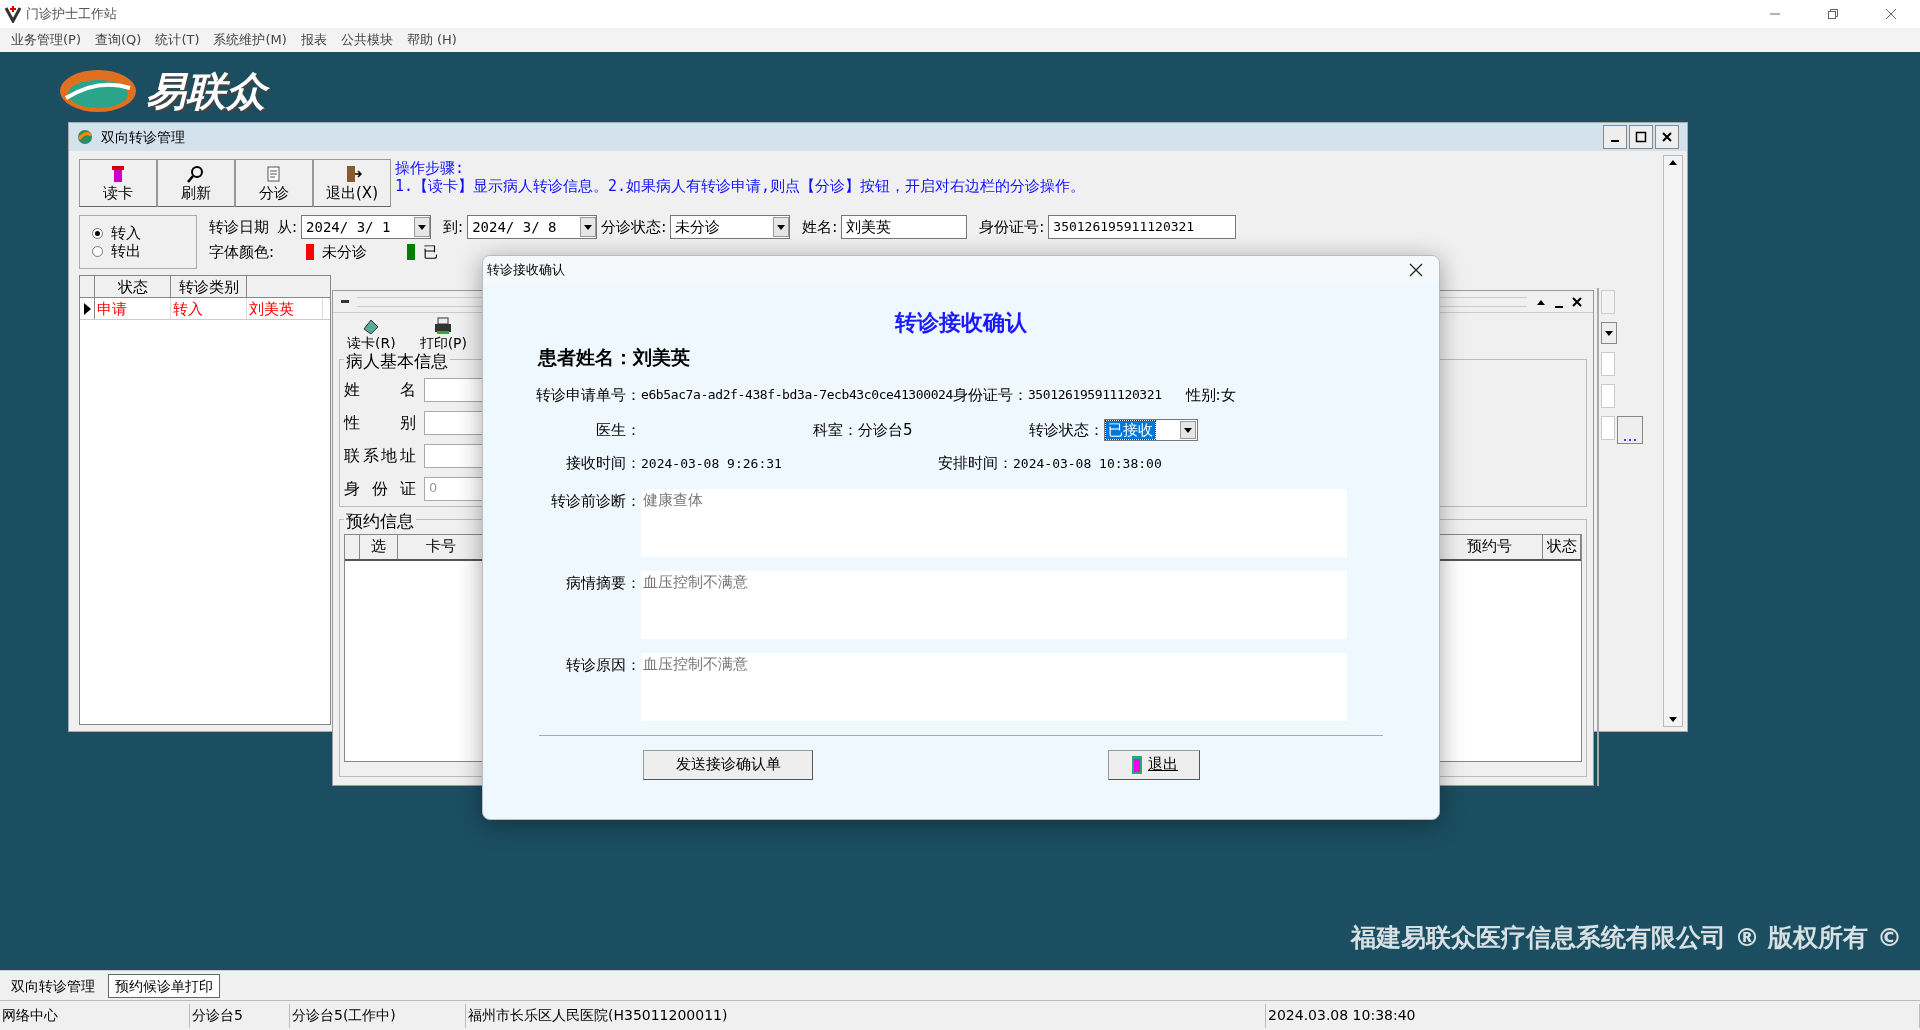 The height and width of the screenshot is (1030, 1920). Describe the element at coordinates (242, 252) in the screenshot. I see `legend-label: 字体颜色:` at that location.